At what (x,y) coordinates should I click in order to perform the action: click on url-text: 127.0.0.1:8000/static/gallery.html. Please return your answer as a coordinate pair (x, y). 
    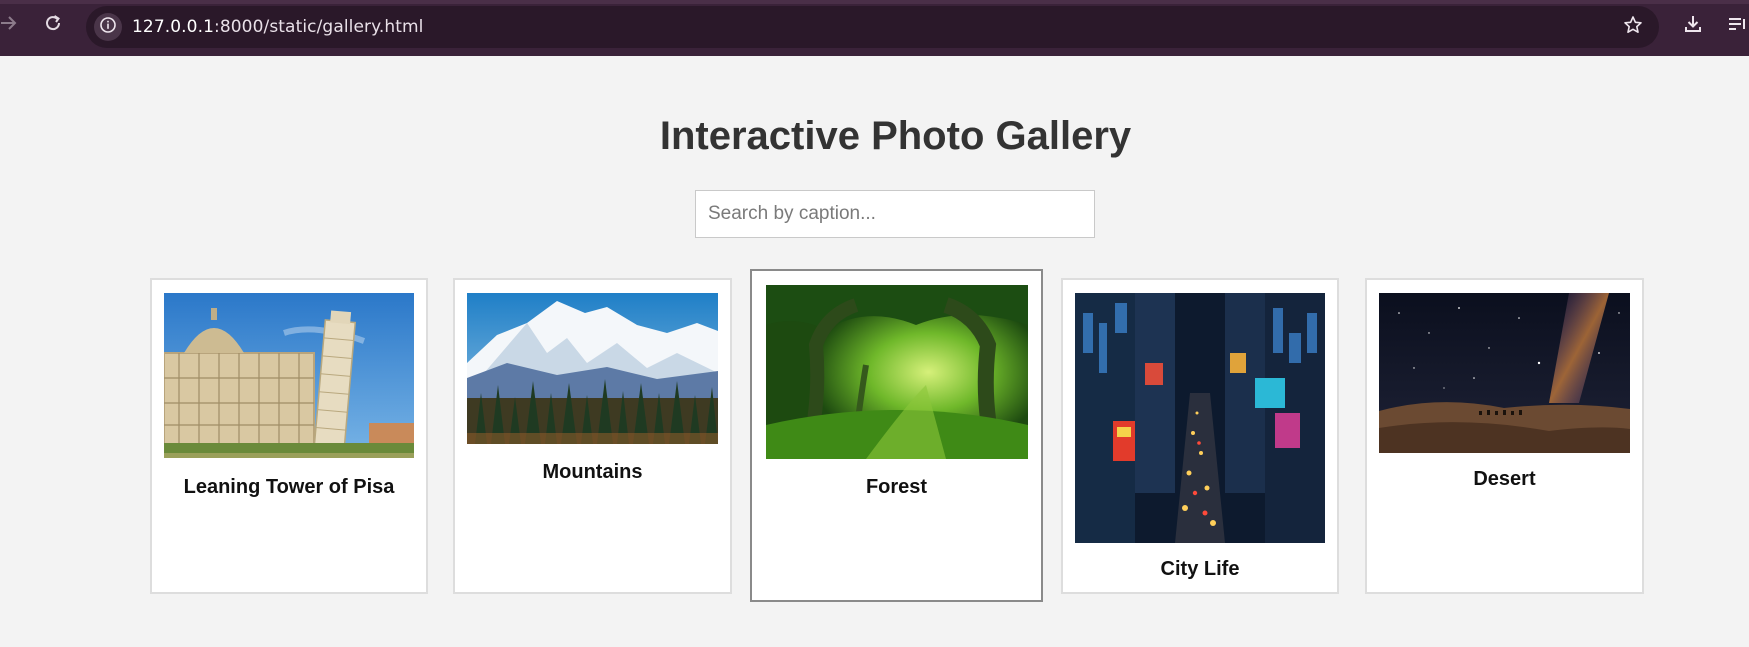
    Looking at the image, I should click on (278, 27).